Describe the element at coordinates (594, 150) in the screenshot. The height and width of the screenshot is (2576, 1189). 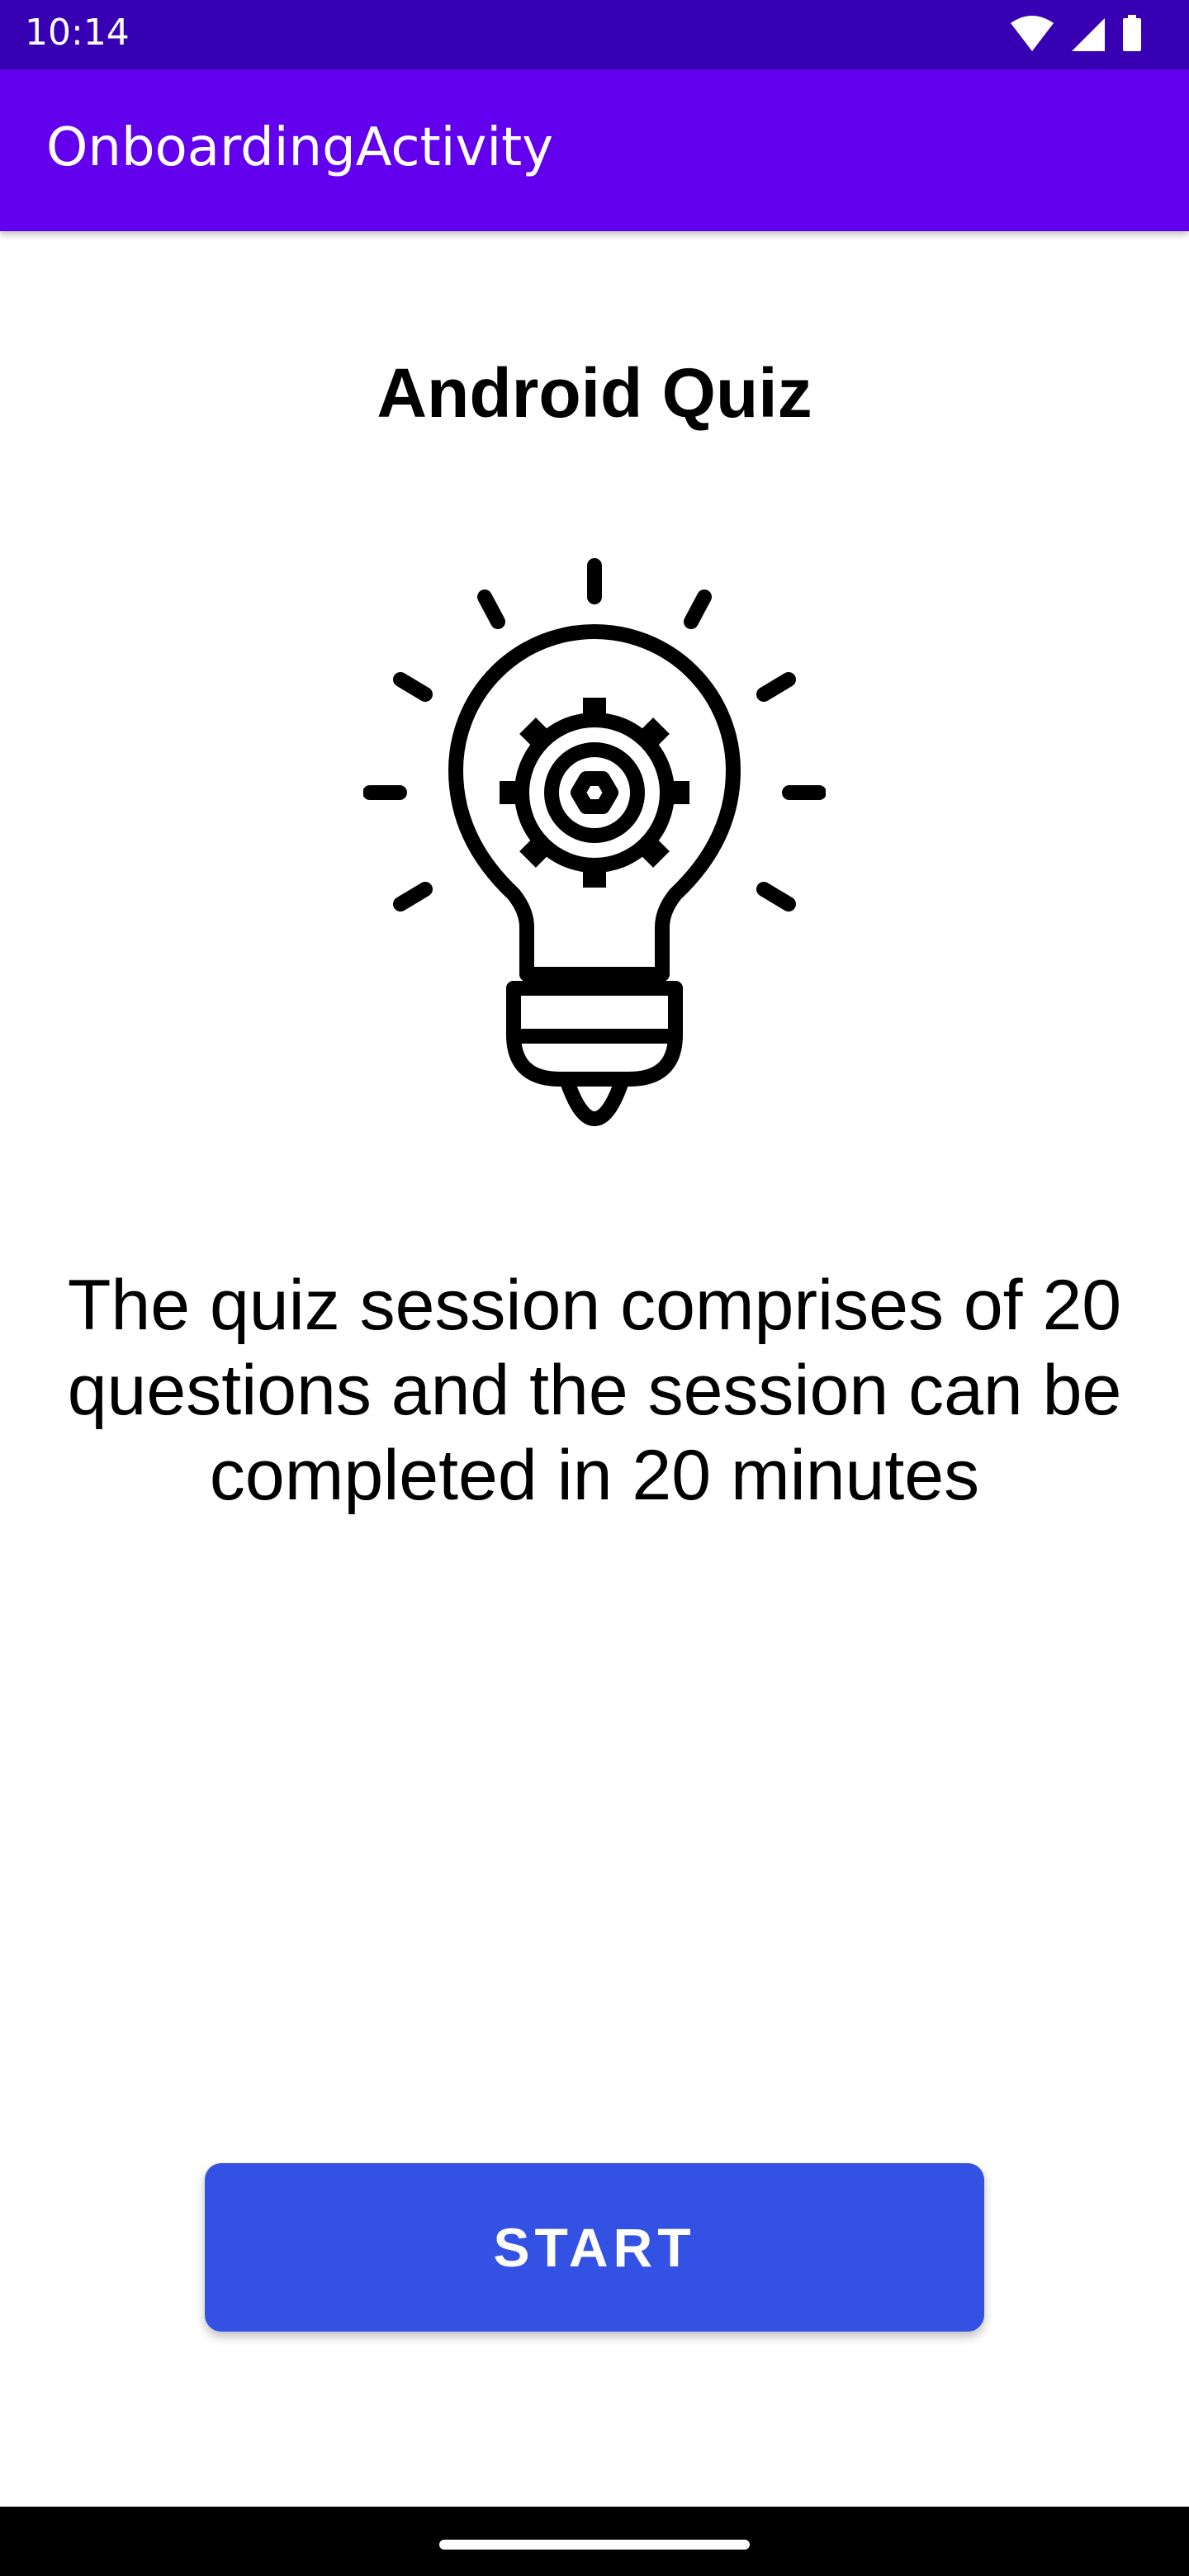
I see `app-bar: OnboardingActivity` at that location.